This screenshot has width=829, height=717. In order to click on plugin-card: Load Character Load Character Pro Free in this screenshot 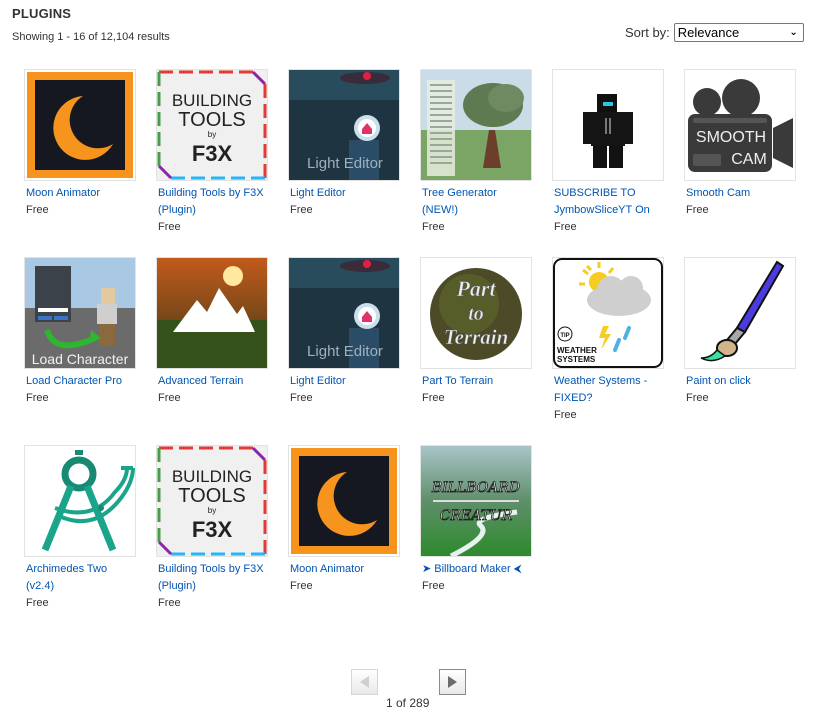, I will do `click(80, 332)`.